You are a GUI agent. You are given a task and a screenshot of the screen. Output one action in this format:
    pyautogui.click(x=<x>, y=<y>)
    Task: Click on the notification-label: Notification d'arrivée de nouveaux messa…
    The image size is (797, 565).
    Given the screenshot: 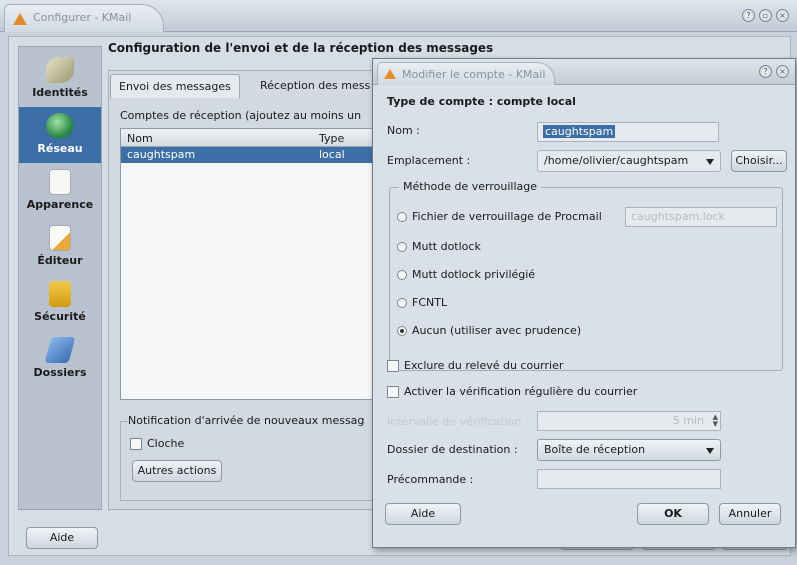 What is the action you would take?
    pyautogui.click(x=253, y=420)
    